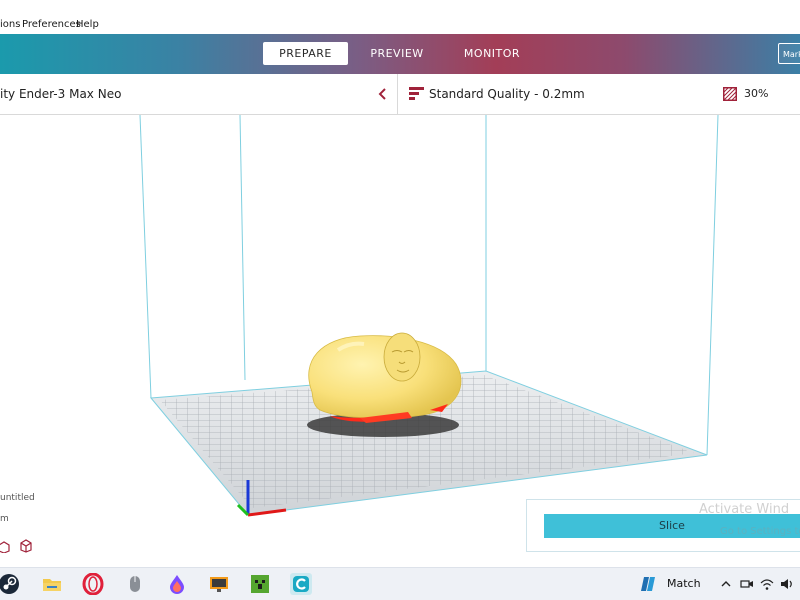 The height and width of the screenshot is (600, 800). Describe the element at coordinates (747, 584) in the screenshot. I see `meet-now-icon` at that location.